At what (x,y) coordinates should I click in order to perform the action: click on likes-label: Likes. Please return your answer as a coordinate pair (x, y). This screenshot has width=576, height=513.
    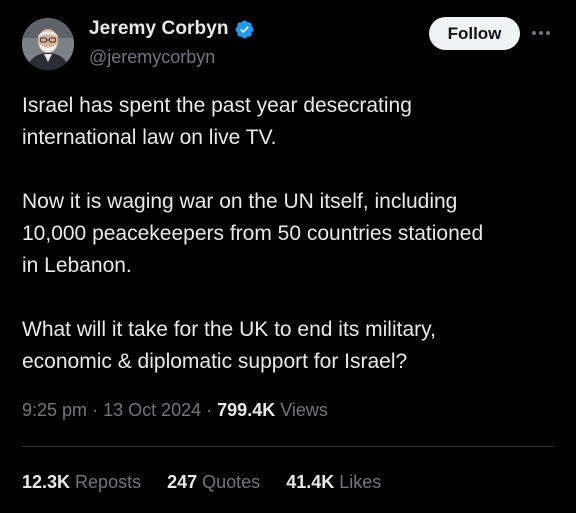
    Looking at the image, I should click on (360, 482).